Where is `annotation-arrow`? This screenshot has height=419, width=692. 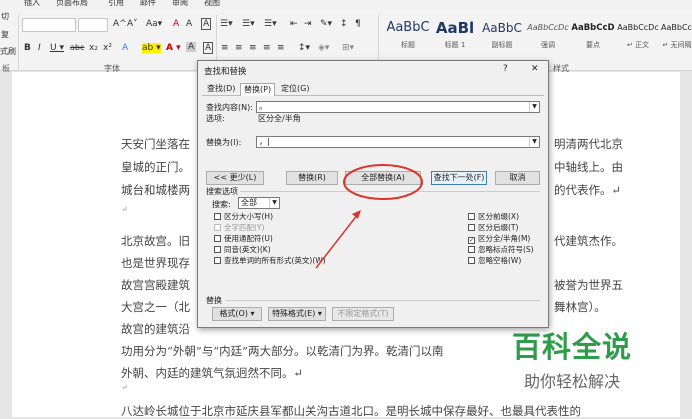
annotation-arrow is located at coordinates (337, 241).